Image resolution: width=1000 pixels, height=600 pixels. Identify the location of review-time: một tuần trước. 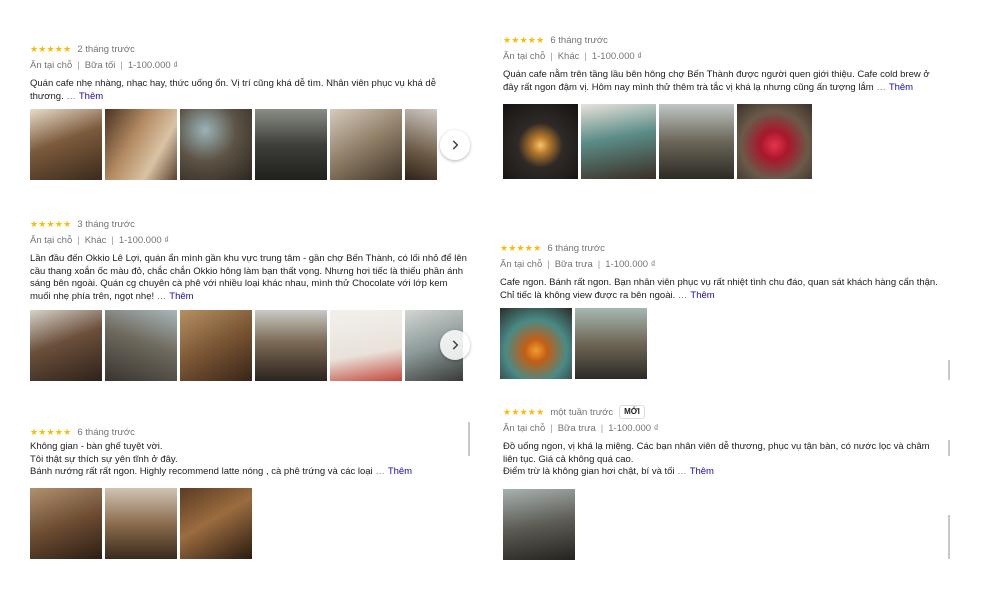
(582, 412).